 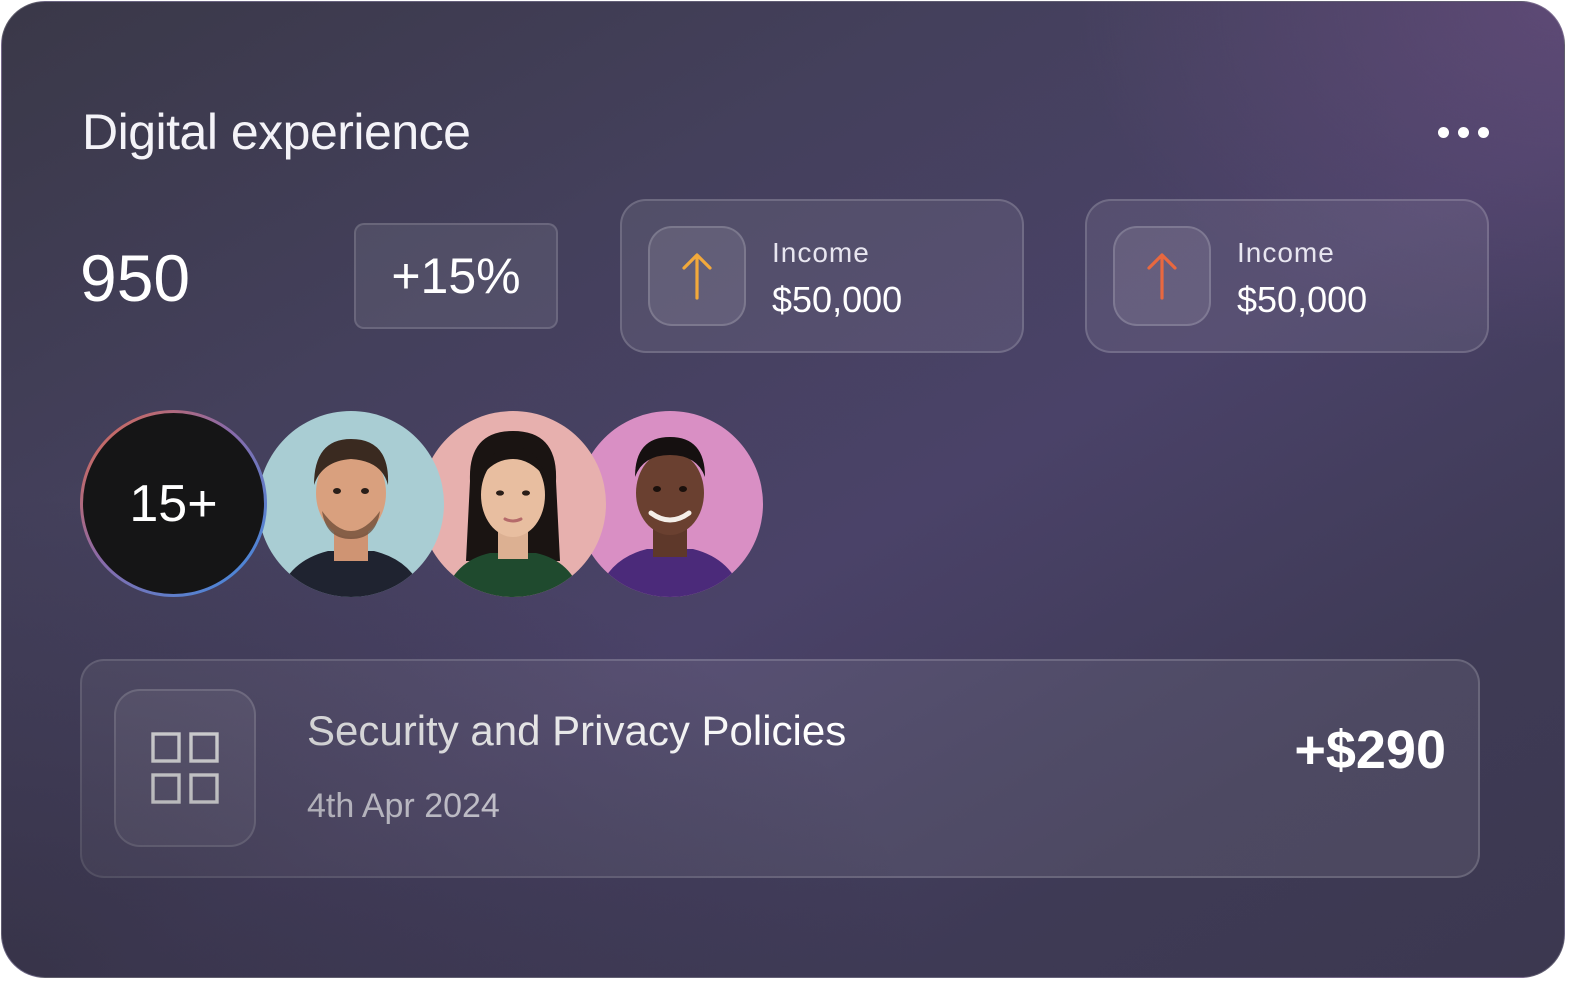 What do you see at coordinates (822, 276) in the screenshot?
I see `income-card-1: Income $50,000` at bounding box center [822, 276].